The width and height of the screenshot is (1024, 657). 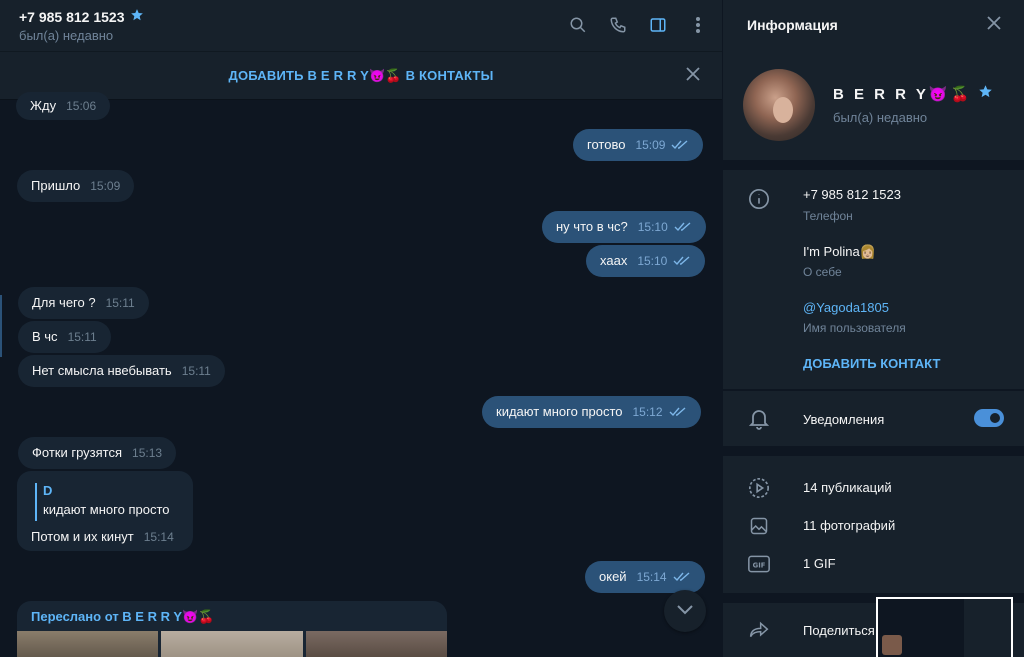 What do you see at coordinates (647, 412) in the screenshot?
I see `message-time: 15:12` at bounding box center [647, 412].